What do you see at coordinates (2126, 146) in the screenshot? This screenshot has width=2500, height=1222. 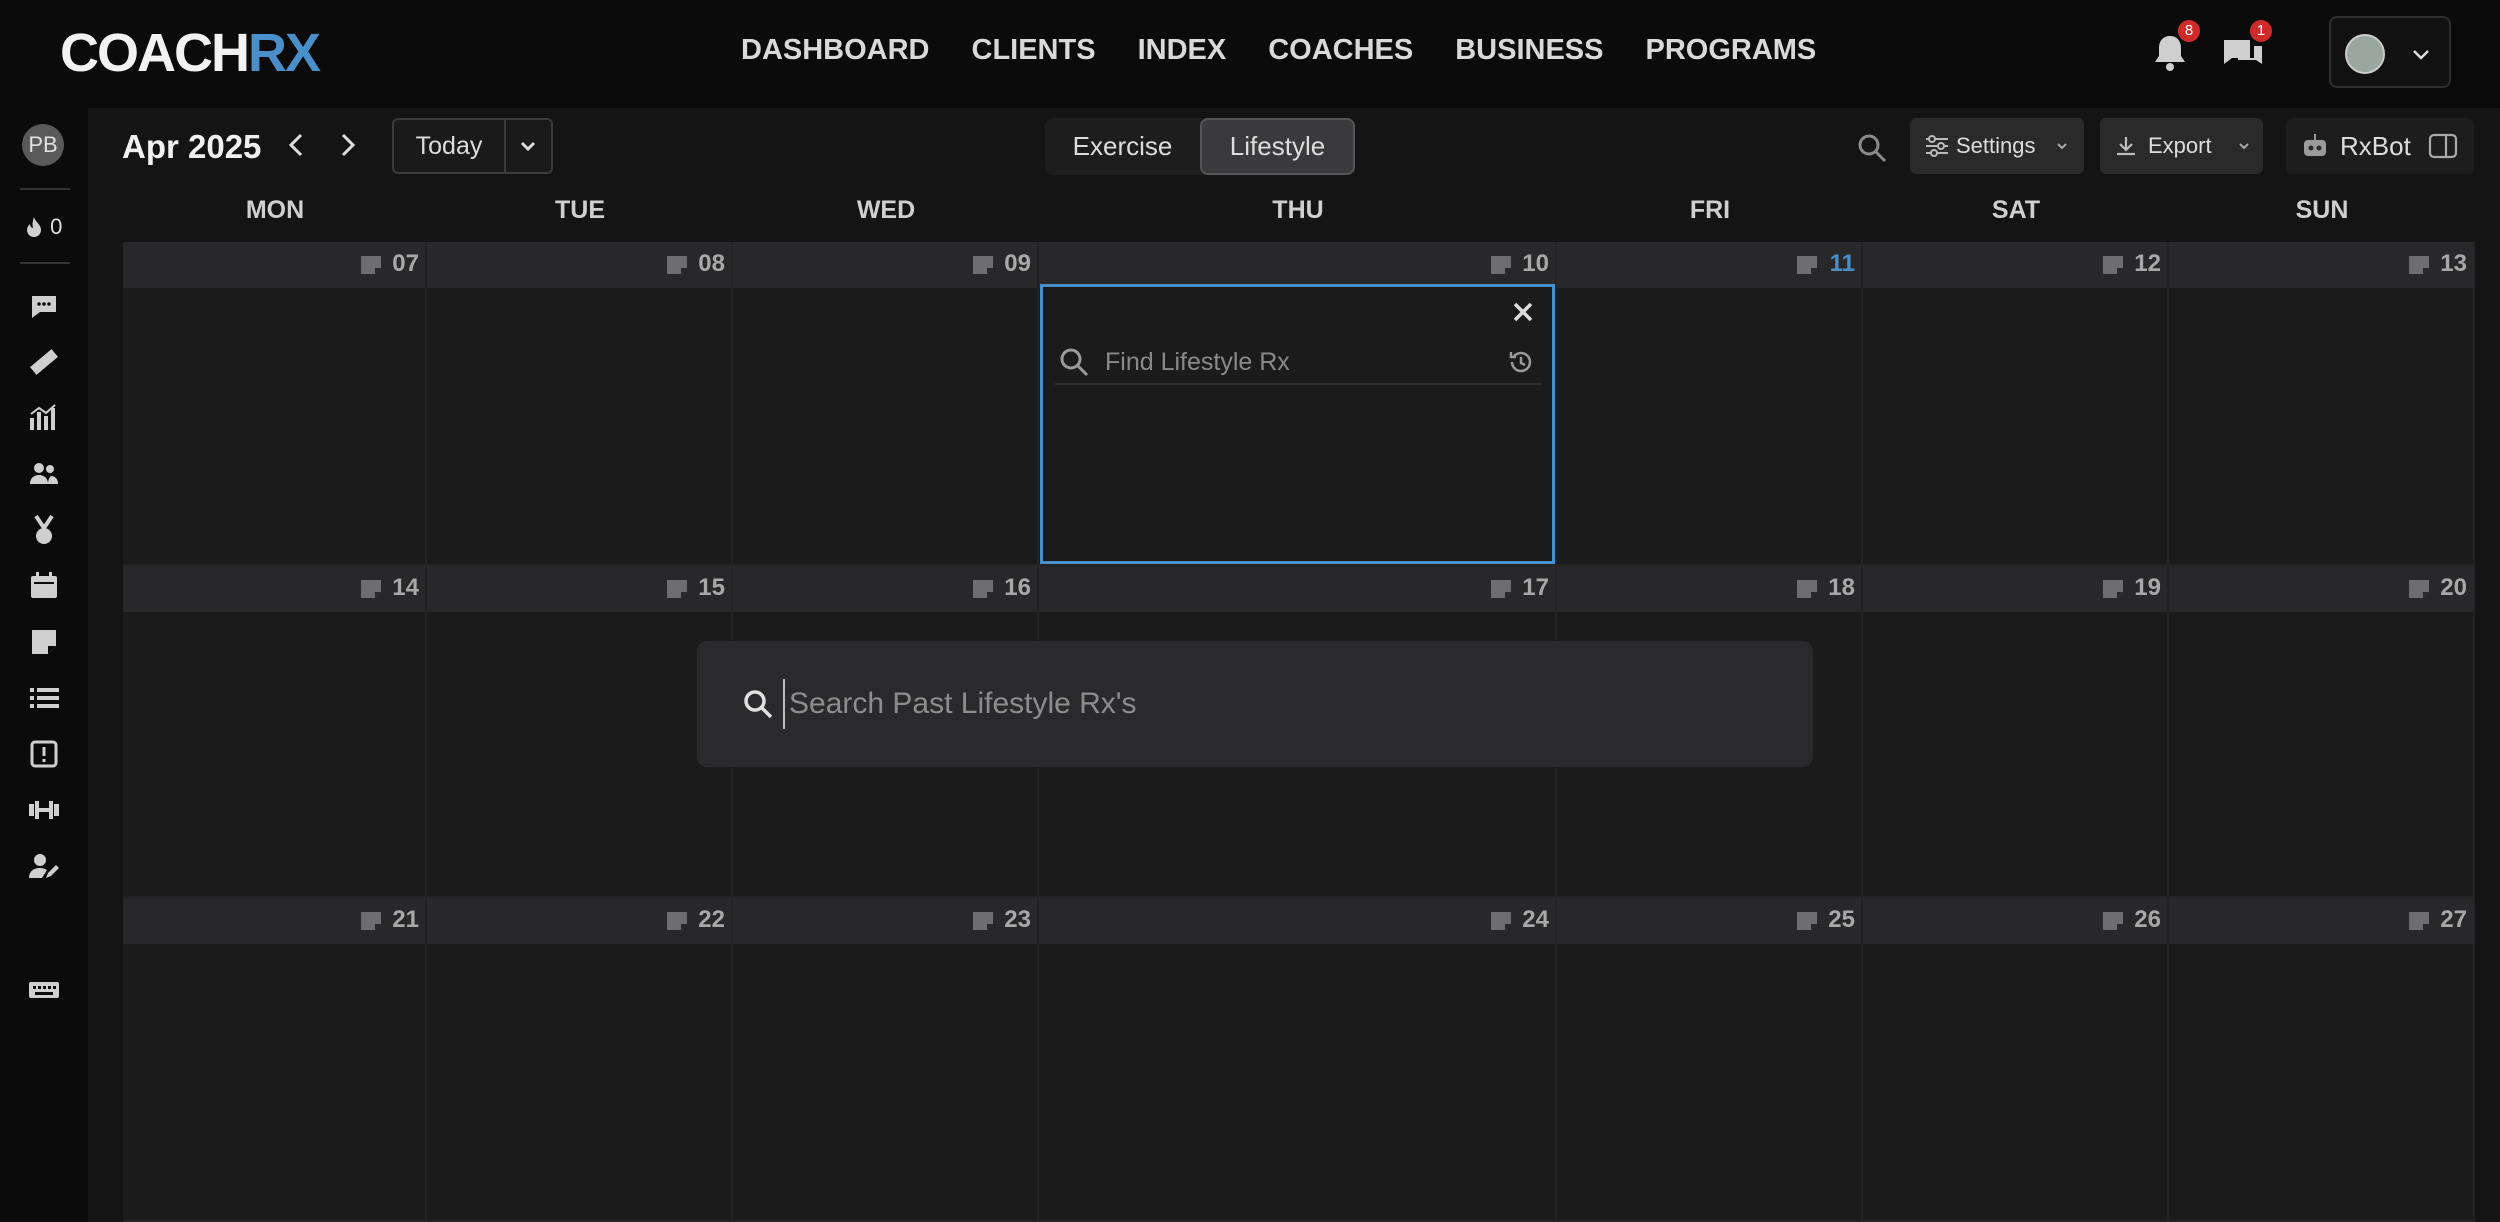 I see `download-icon` at bounding box center [2126, 146].